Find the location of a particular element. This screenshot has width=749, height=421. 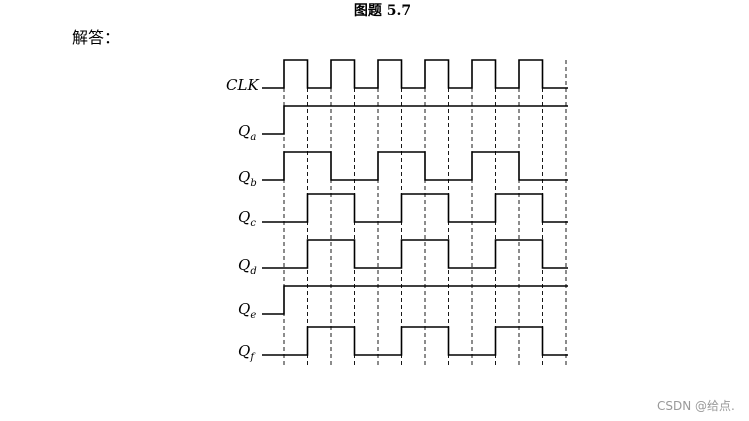

signal-label-qc: Qc is located at coordinates (247, 218).